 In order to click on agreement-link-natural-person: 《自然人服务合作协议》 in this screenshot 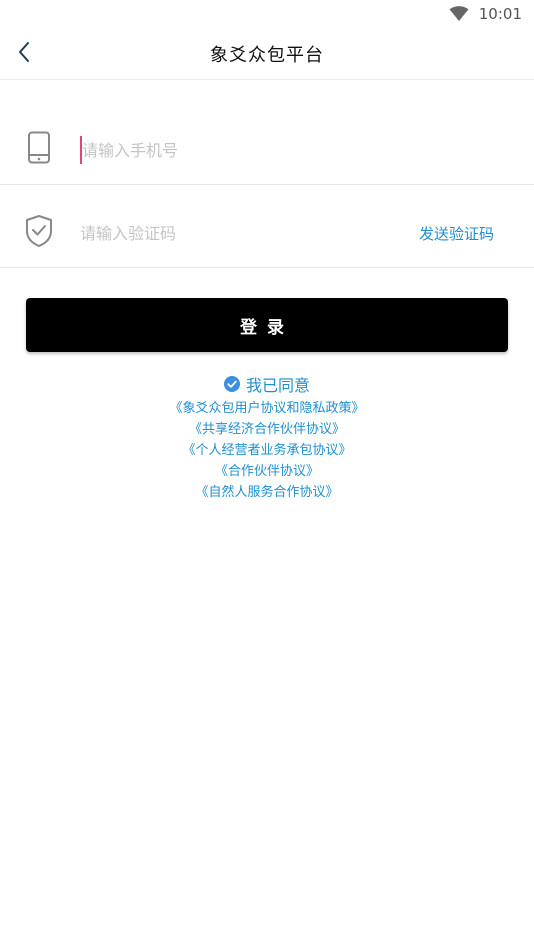, I will do `click(266, 492)`.